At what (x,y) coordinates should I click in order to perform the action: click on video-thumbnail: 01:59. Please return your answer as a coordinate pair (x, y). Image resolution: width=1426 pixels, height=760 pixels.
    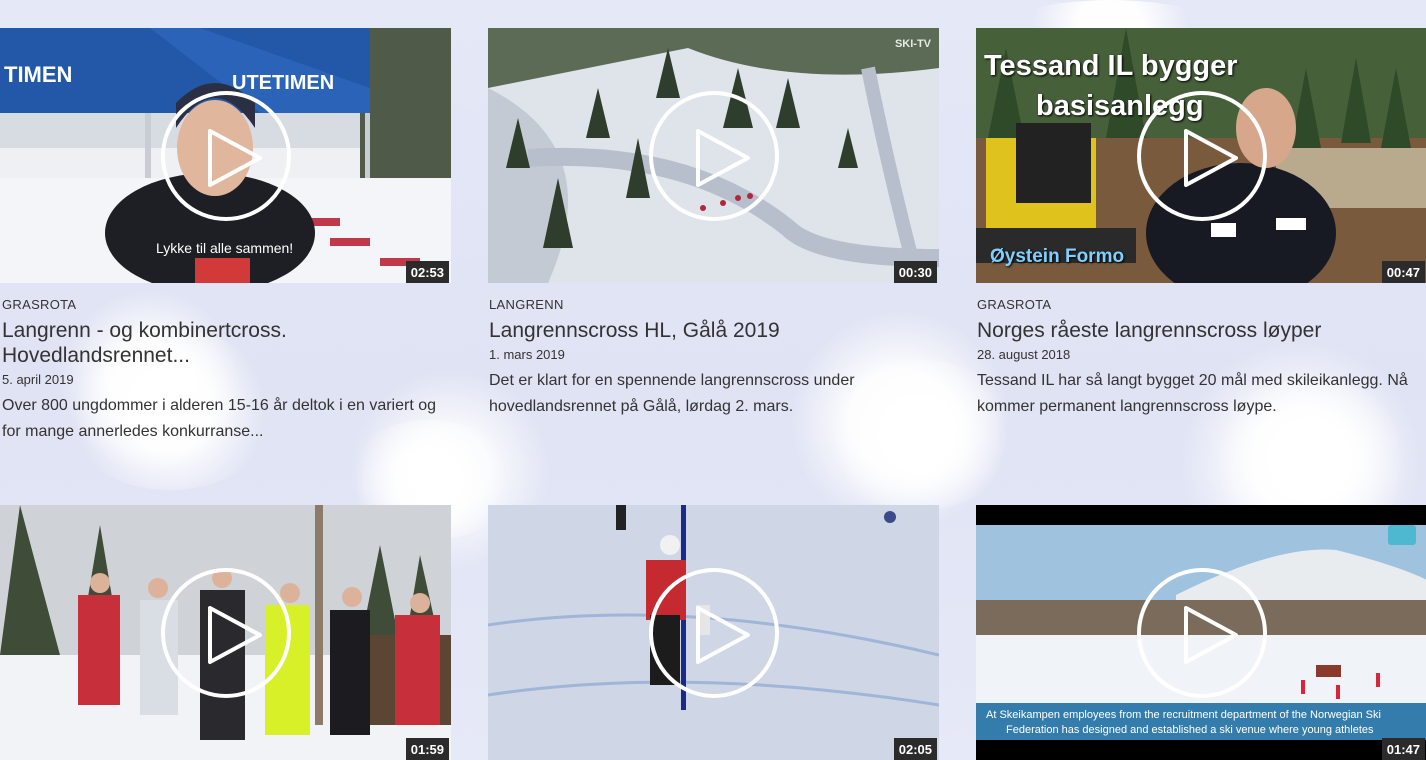
    Looking at the image, I should click on (225, 632).